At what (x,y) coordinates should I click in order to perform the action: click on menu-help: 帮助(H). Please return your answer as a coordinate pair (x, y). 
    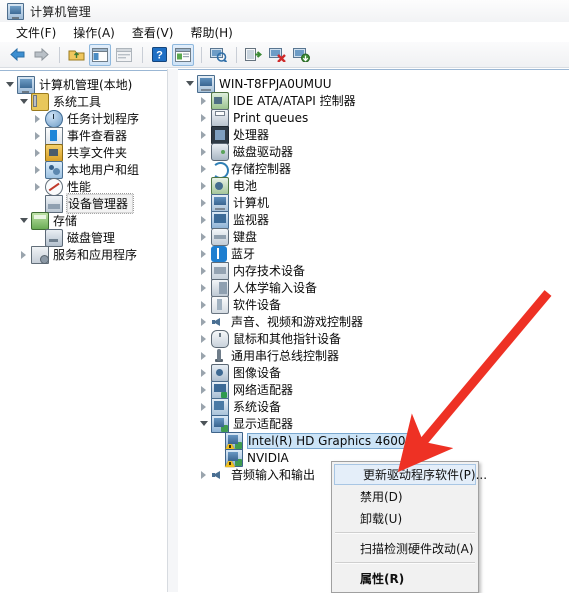
    Looking at the image, I should click on (211, 32).